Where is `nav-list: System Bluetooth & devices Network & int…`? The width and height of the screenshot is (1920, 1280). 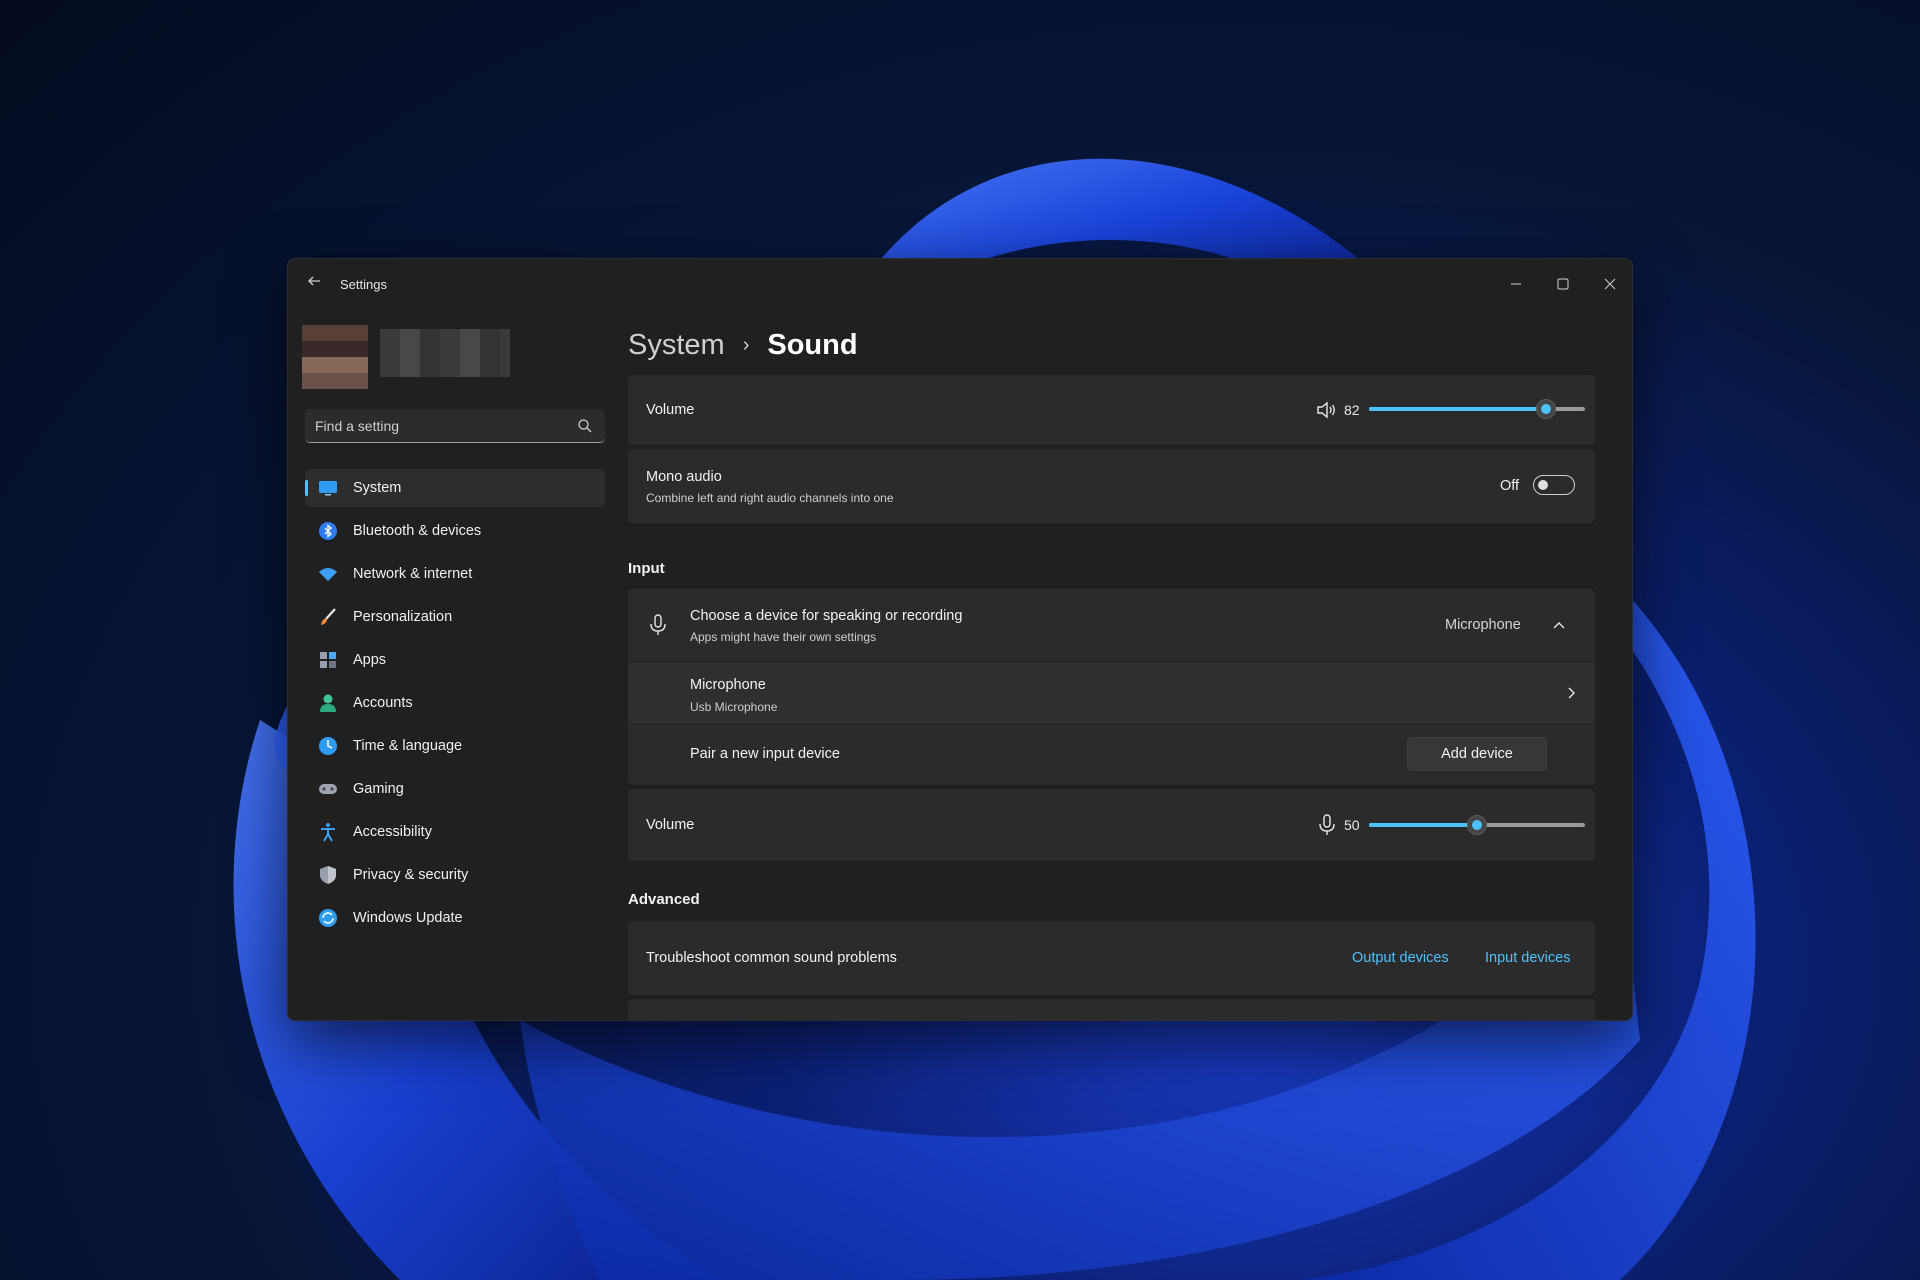 nav-list: System Bluetooth & devices Network & int… is located at coordinates (455, 705).